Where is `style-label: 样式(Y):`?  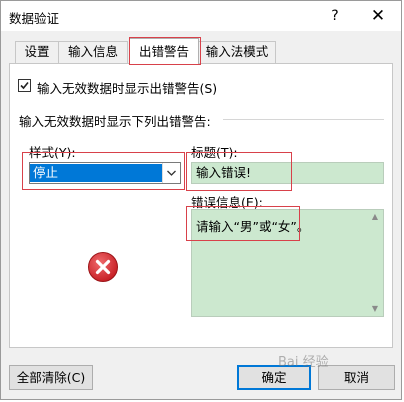 style-label: 样式(Y): is located at coordinates (52, 152).